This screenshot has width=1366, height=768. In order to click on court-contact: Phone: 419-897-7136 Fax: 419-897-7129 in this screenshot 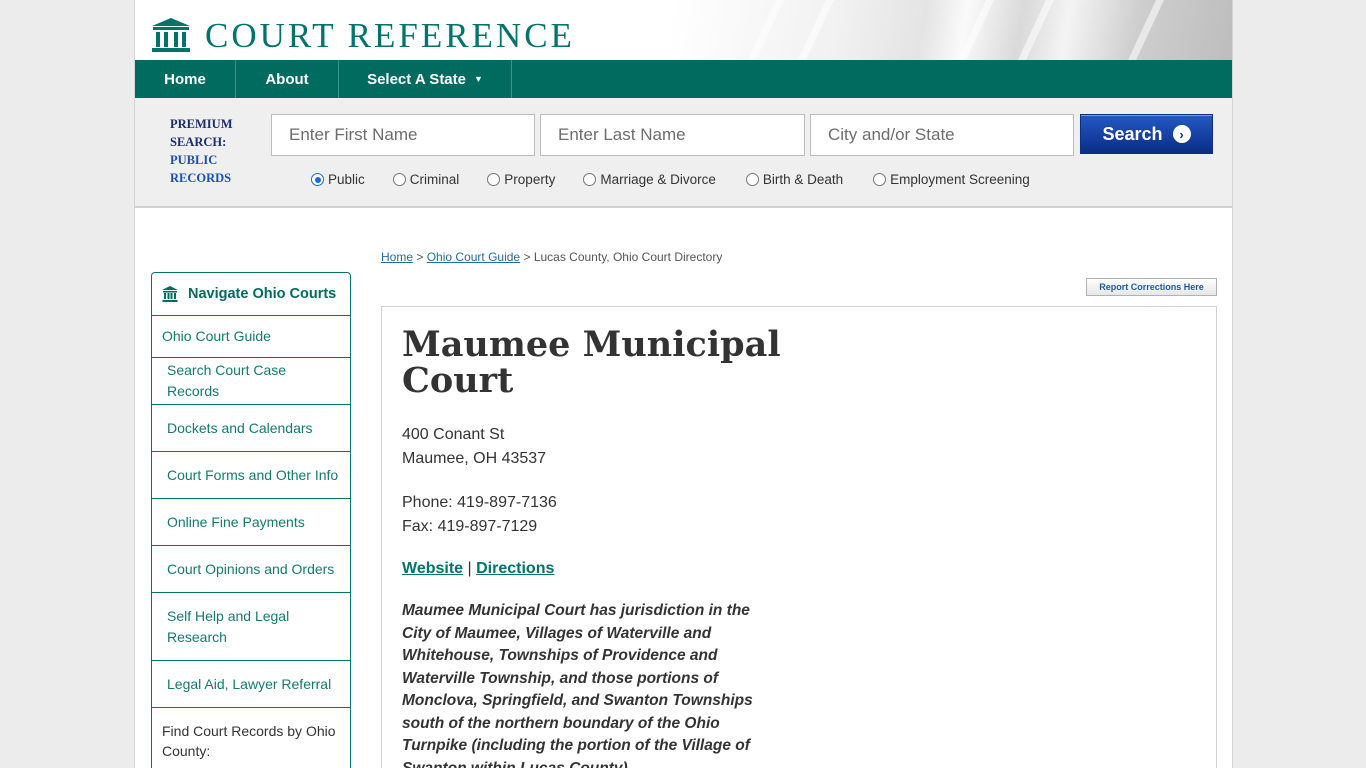, I will do `click(479, 515)`.